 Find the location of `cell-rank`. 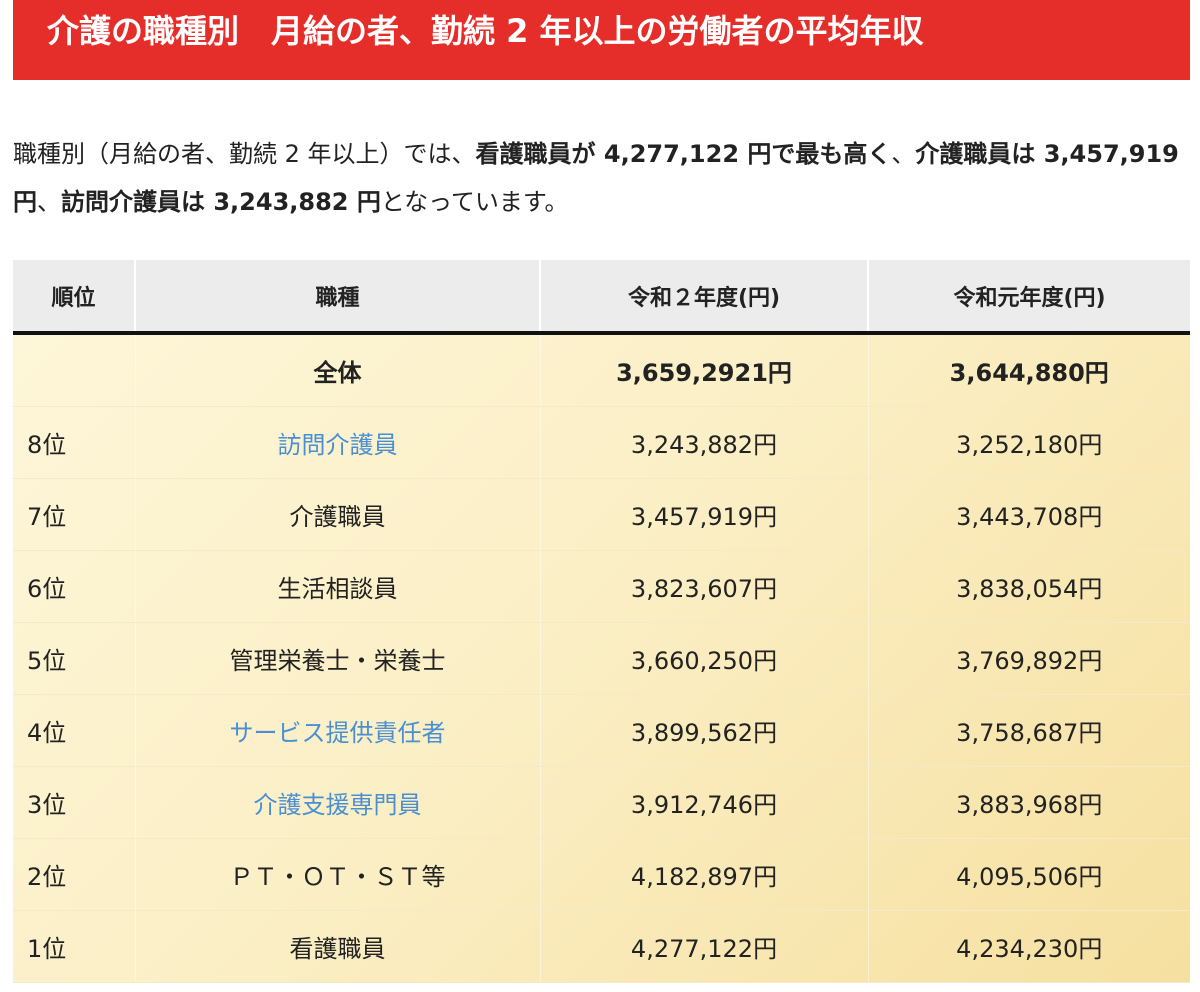

cell-rank is located at coordinates (74, 370).